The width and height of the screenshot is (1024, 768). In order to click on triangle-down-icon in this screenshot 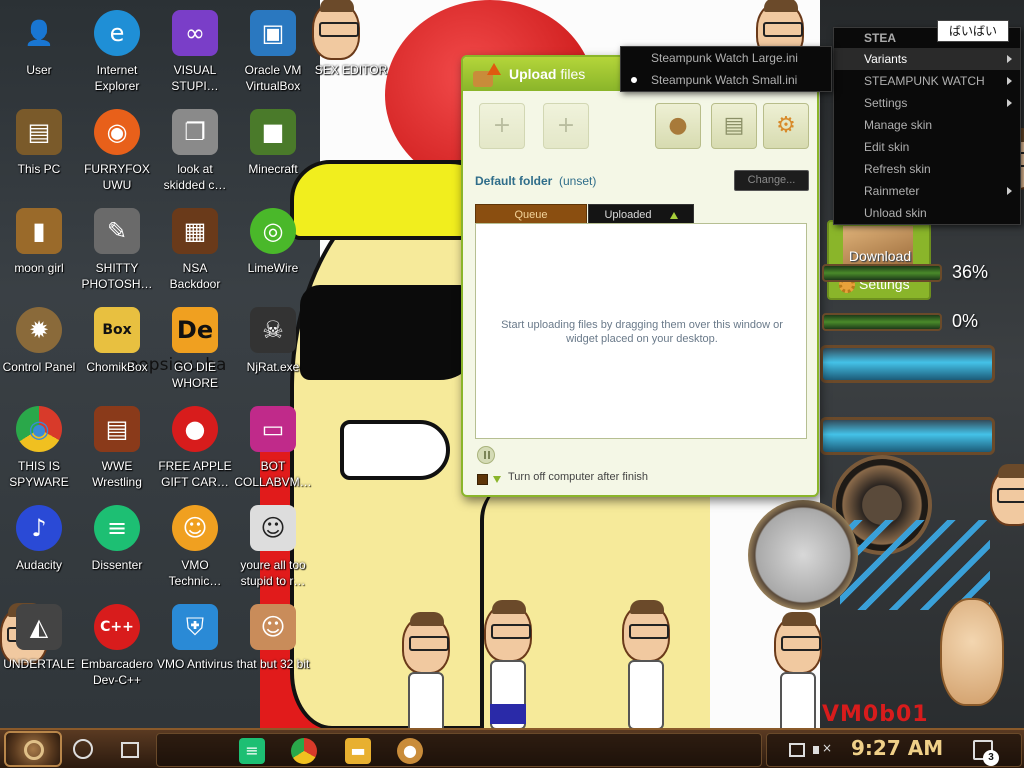, I will do `click(497, 479)`.